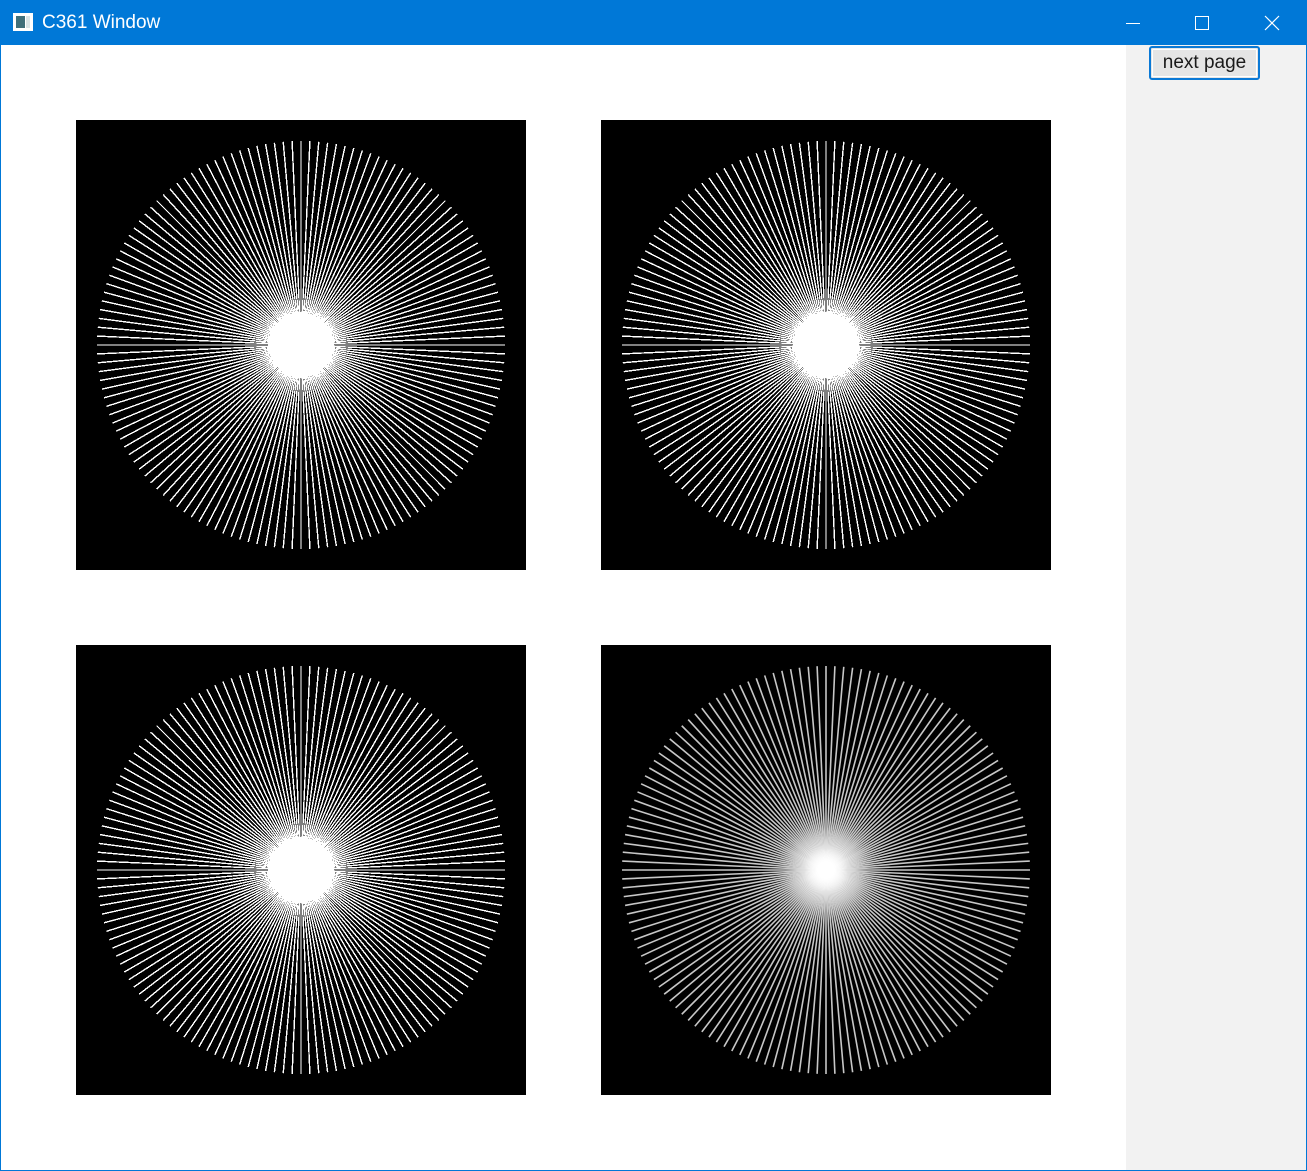 The image size is (1307, 1171). I want to click on minimize-button, so click(1133, 23).